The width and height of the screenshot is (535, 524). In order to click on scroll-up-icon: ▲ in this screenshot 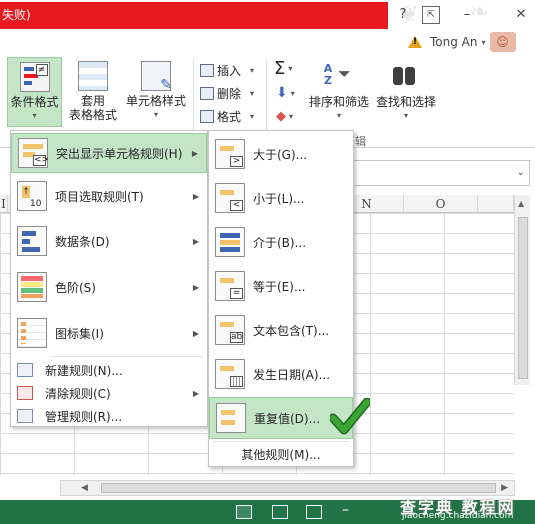, I will do `click(521, 203)`.